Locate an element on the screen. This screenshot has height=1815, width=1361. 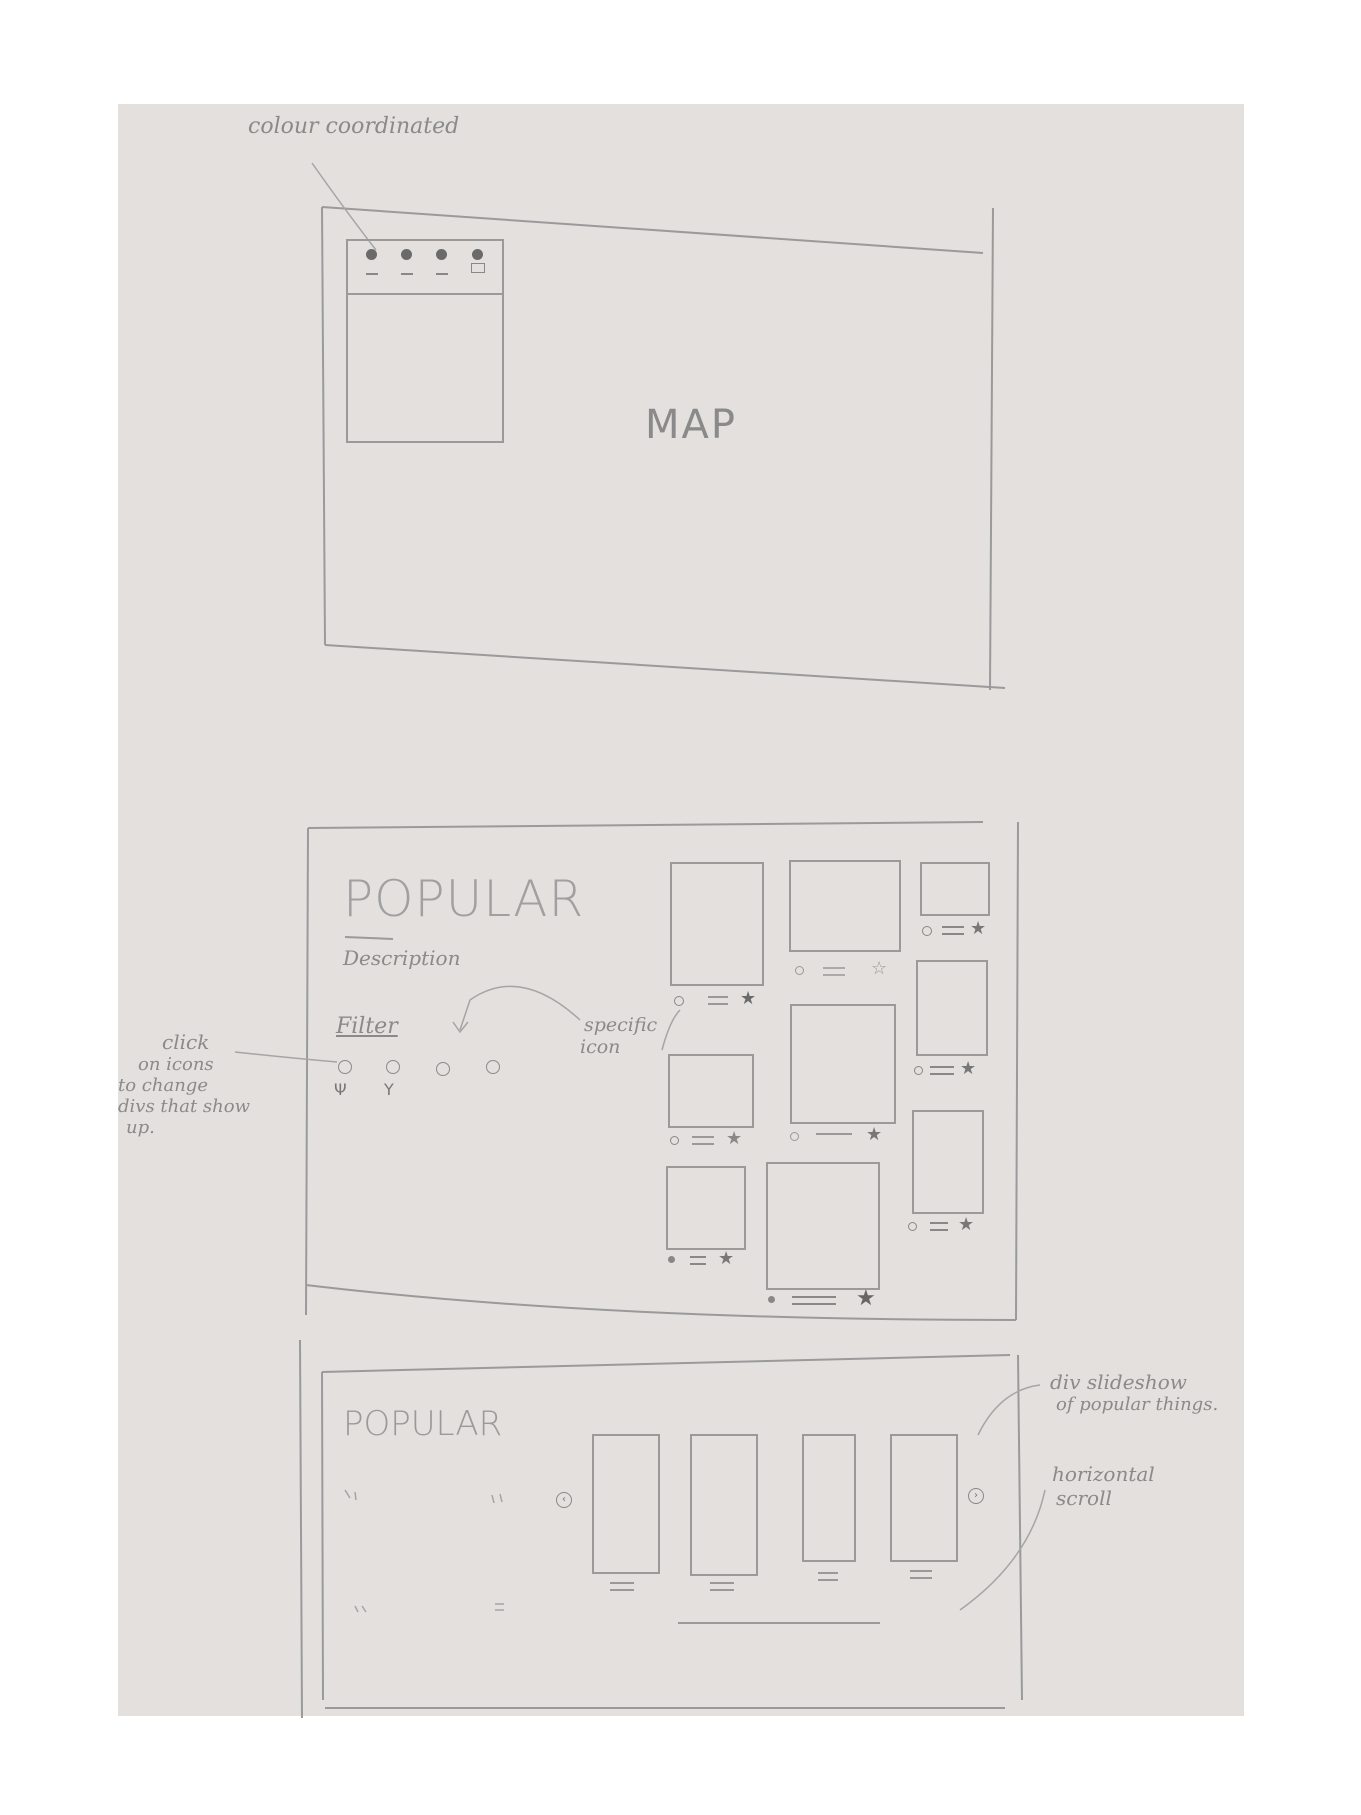
title-underline is located at coordinates (369, 938).